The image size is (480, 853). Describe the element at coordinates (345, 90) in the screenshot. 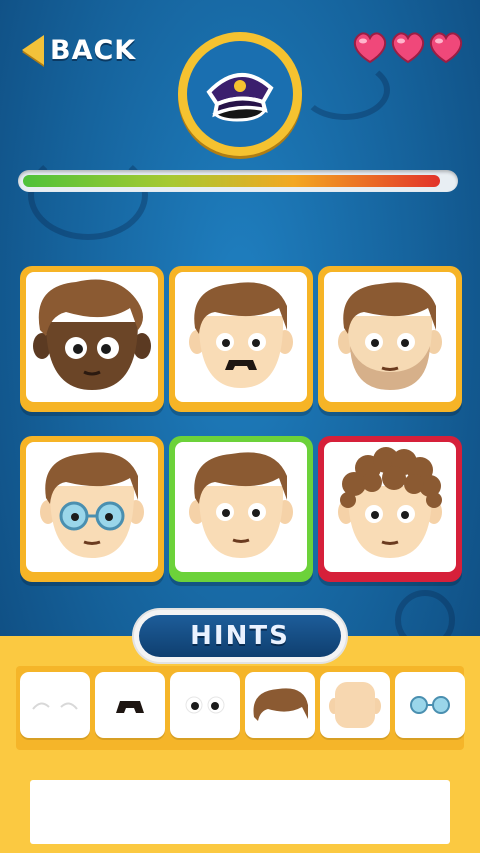

I see `background-ring-doodle` at that location.